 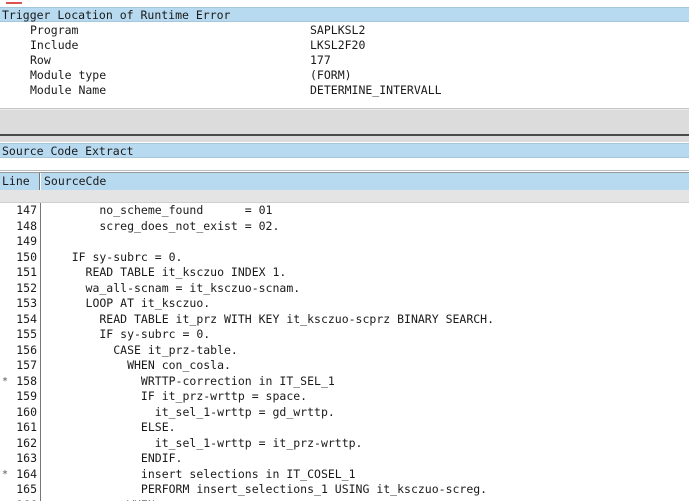 I want to click on detail-row: Module Name DETERMINE_INTERVALL, so click(x=344, y=90).